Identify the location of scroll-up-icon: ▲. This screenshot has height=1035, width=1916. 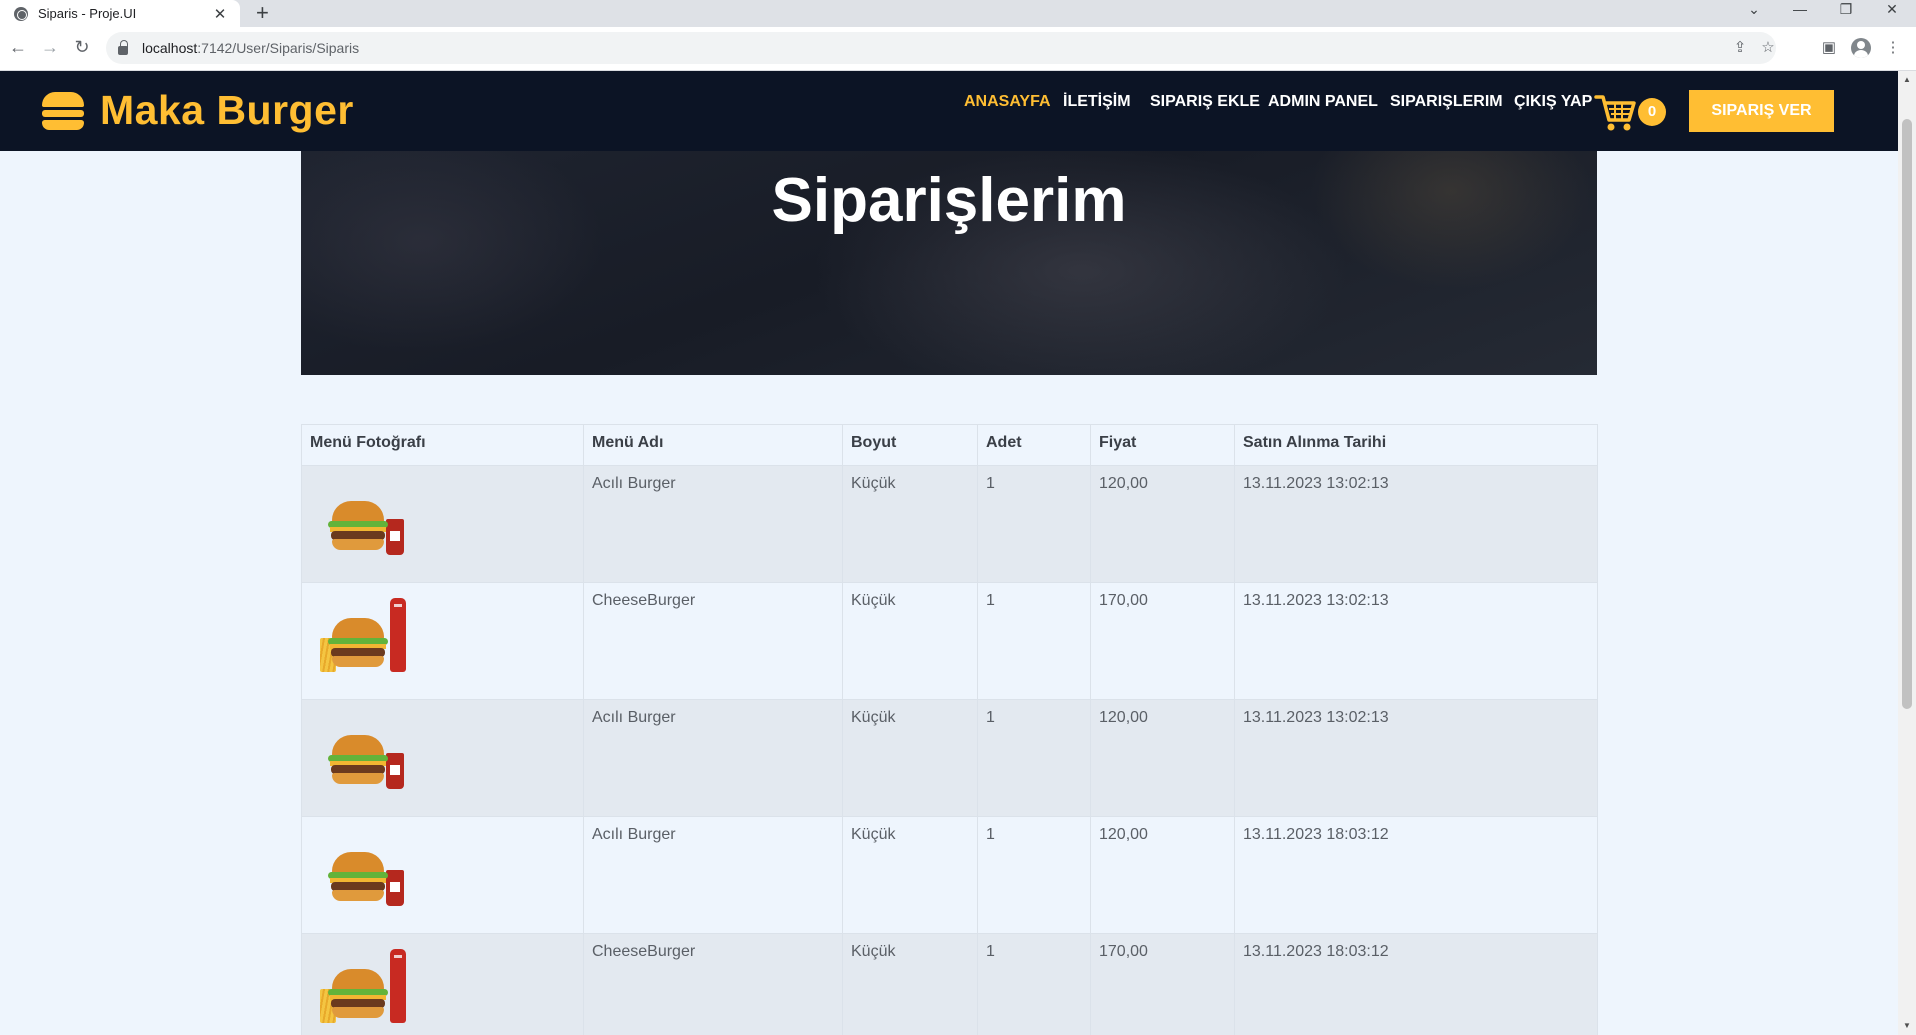
(1907, 79).